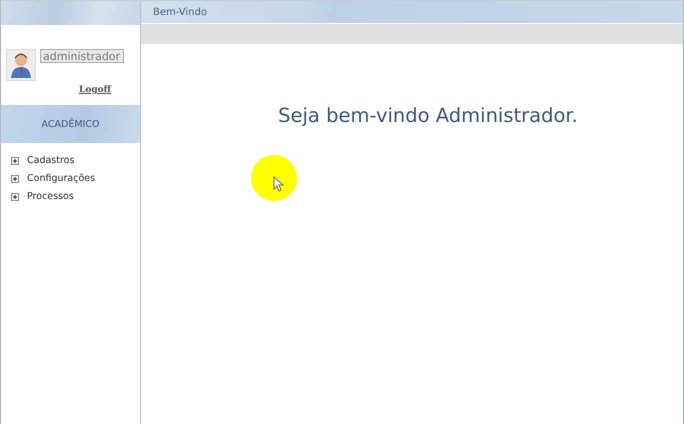 The image size is (684, 424). What do you see at coordinates (21, 65) in the screenshot?
I see `user-avatar-icon` at bounding box center [21, 65].